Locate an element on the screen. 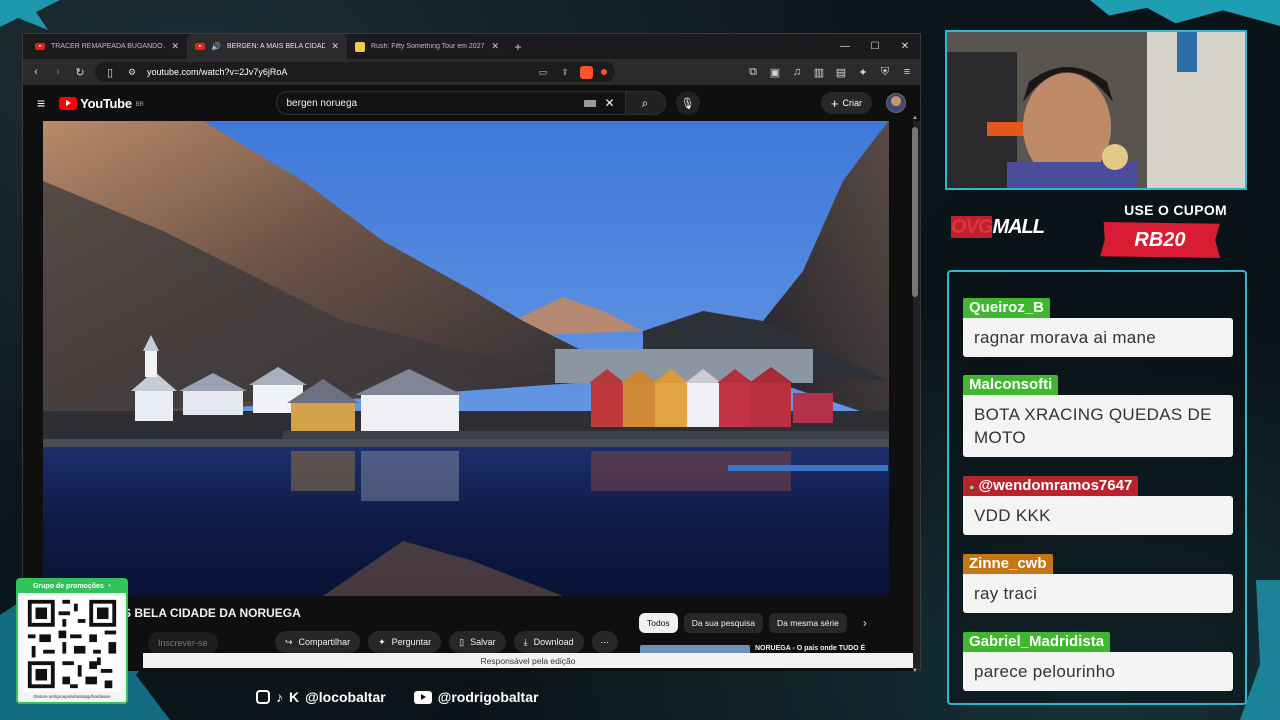 The height and width of the screenshot is (720, 1280). region-code: BR is located at coordinates (139, 104).